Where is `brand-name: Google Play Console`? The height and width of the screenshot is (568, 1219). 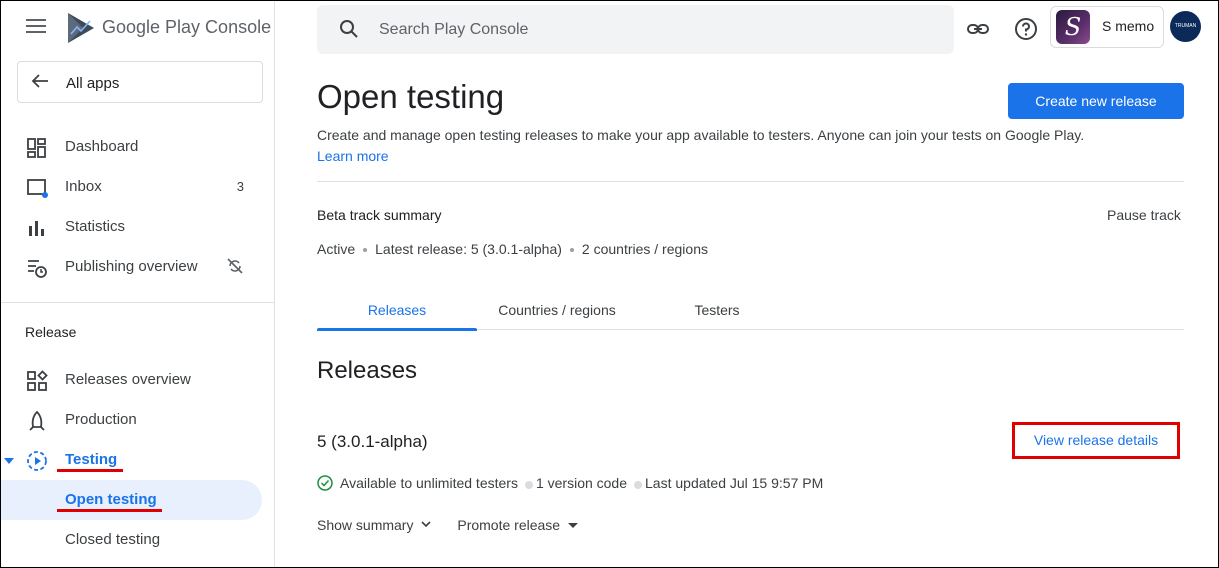 brand-name: Google Play Console is located at coordinates (187, 27).